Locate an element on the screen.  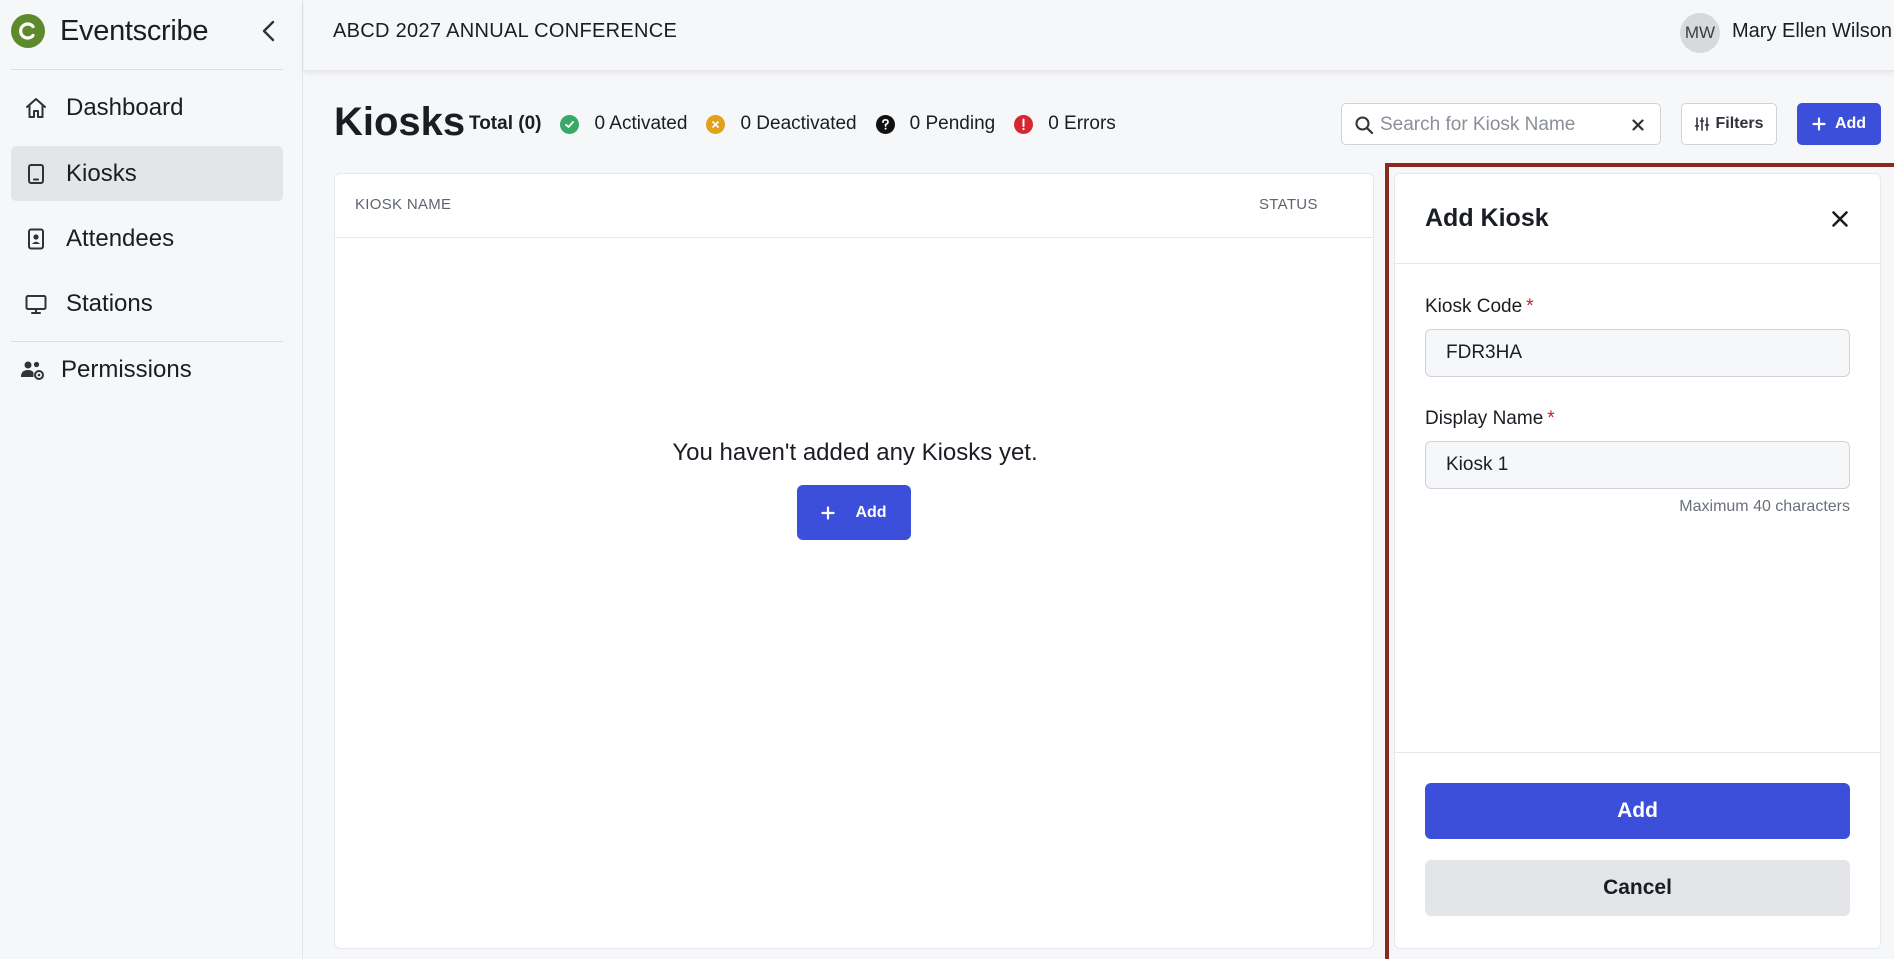
user-name: Mary Ellen Wilson is located at coordinates (1812, 31).